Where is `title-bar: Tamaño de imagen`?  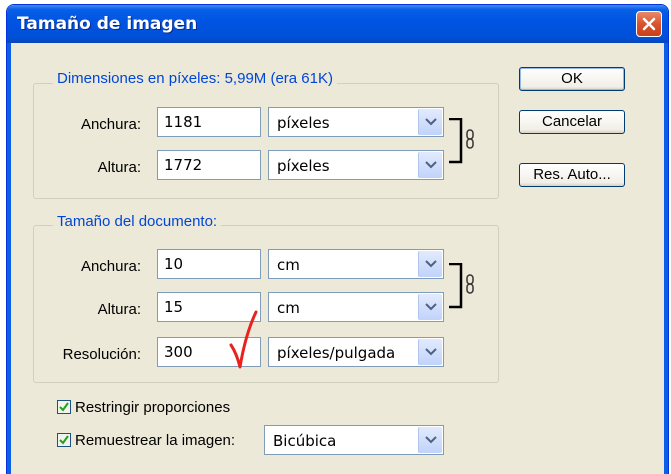
title-bar: Tamaño de imagen is located at coordinates (337, 24).